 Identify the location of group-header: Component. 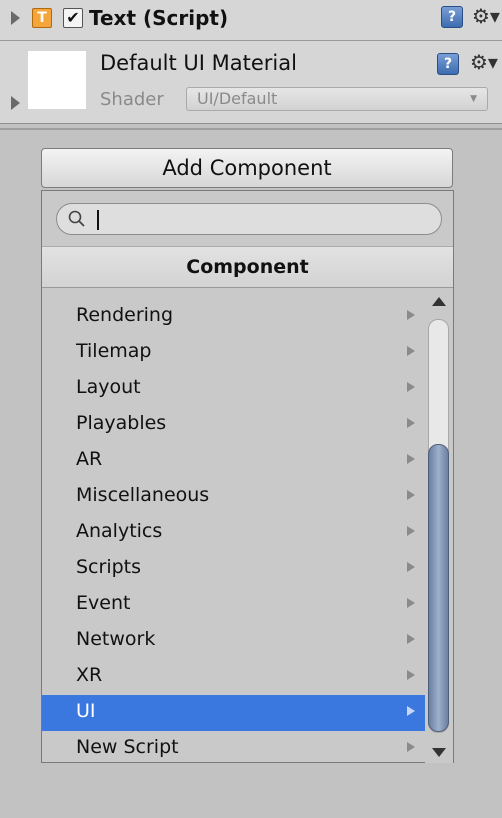
(247, 267).